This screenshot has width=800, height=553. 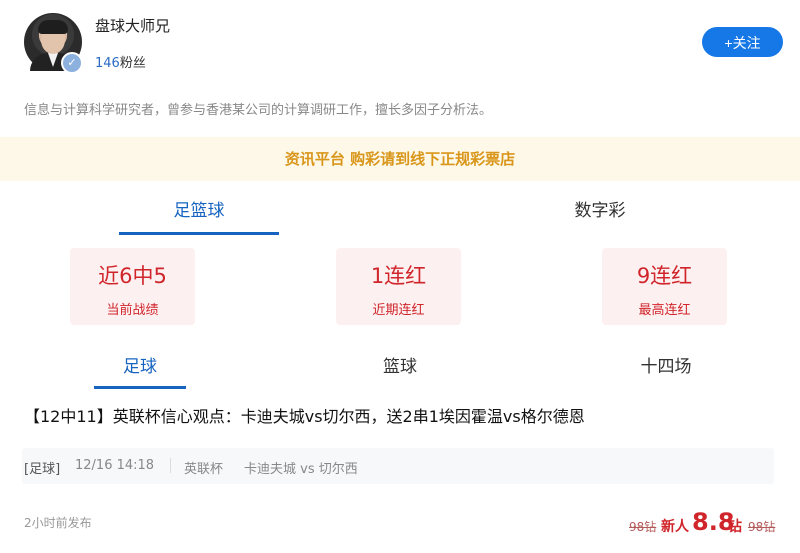 What do you see at coordinates (132, 276) in the screenshot?
I see `stat-value: 近6中5` at bounding box center [132, 276].